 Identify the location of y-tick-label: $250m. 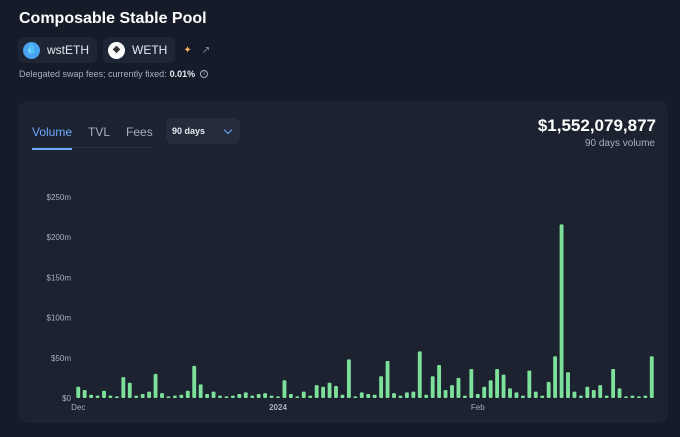
(59, 197).